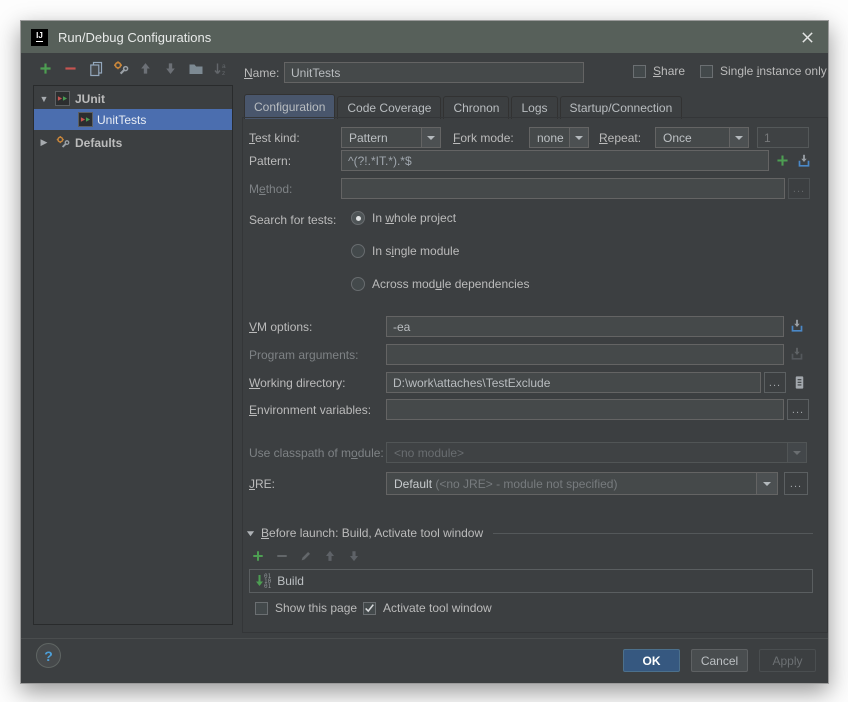  Describe the element at coordinates (290, 106) in the screenshot. I see `tab-configuration: Configuration` at that location.